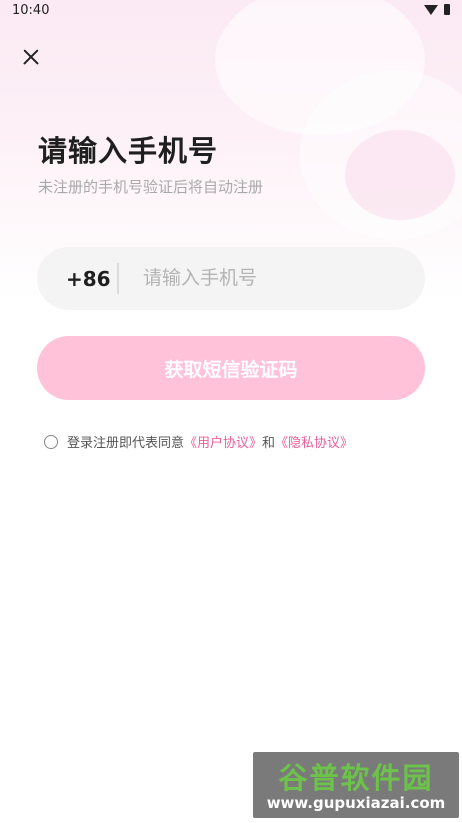 This screenshot has width=462, height=823. I want to click on status-icons, so click(437, 9).